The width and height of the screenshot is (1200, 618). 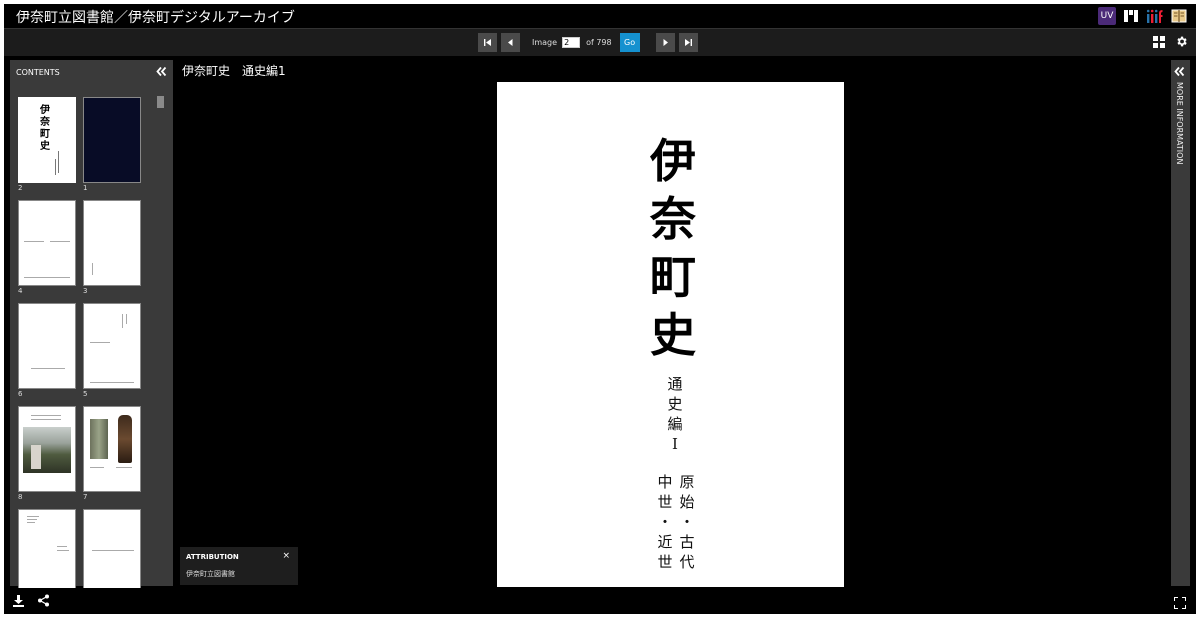 I want to click on go-button: Go, so click(x=629, y=42).